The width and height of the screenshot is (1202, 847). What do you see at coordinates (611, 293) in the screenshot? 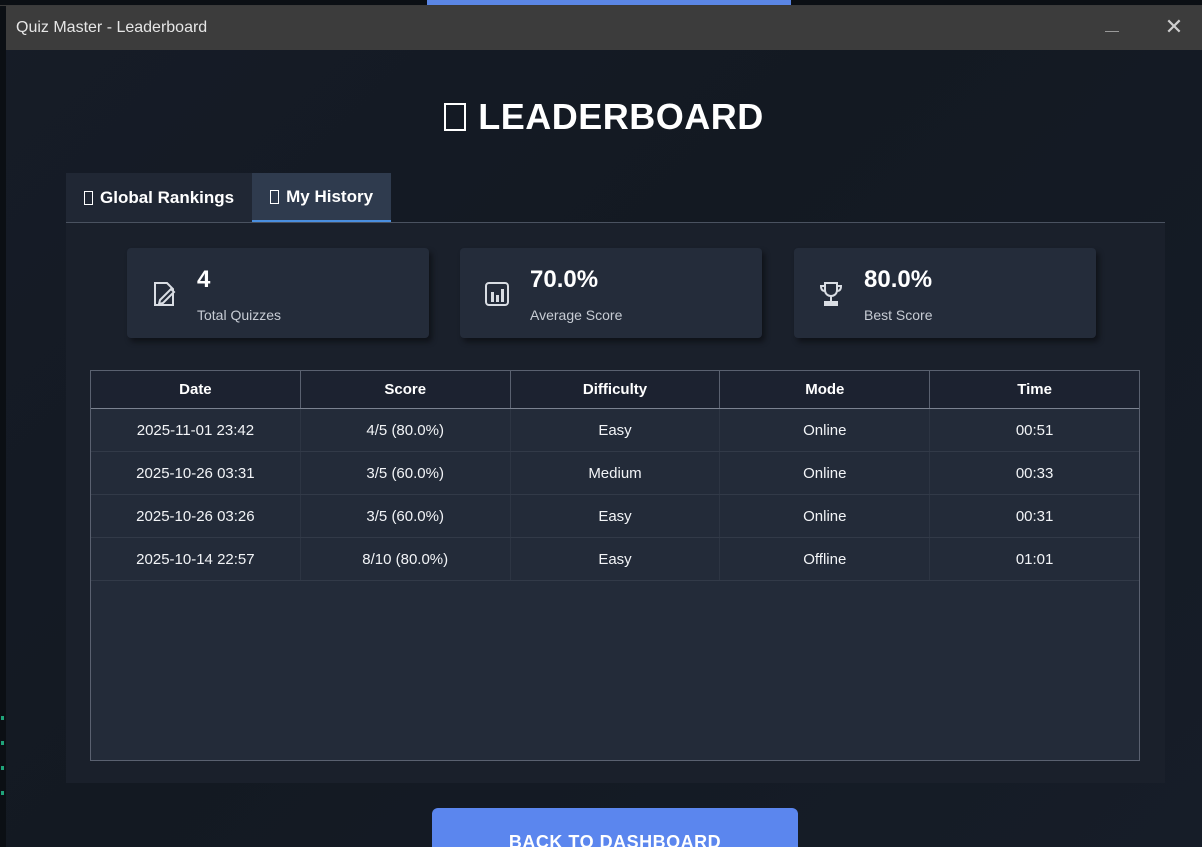
I see `stat-card-average-score: 70.0% Average Score` at bounding box center [611, 293].